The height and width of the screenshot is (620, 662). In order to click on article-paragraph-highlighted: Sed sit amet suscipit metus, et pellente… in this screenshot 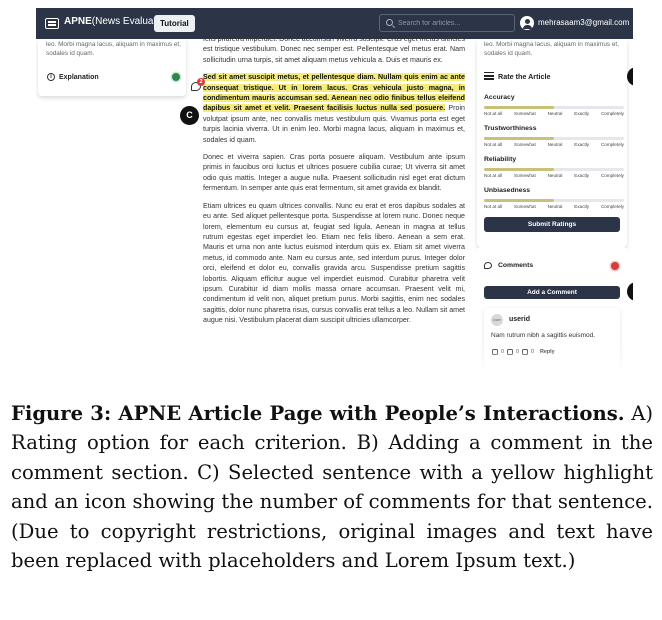, I will do `click(334, 108)`.